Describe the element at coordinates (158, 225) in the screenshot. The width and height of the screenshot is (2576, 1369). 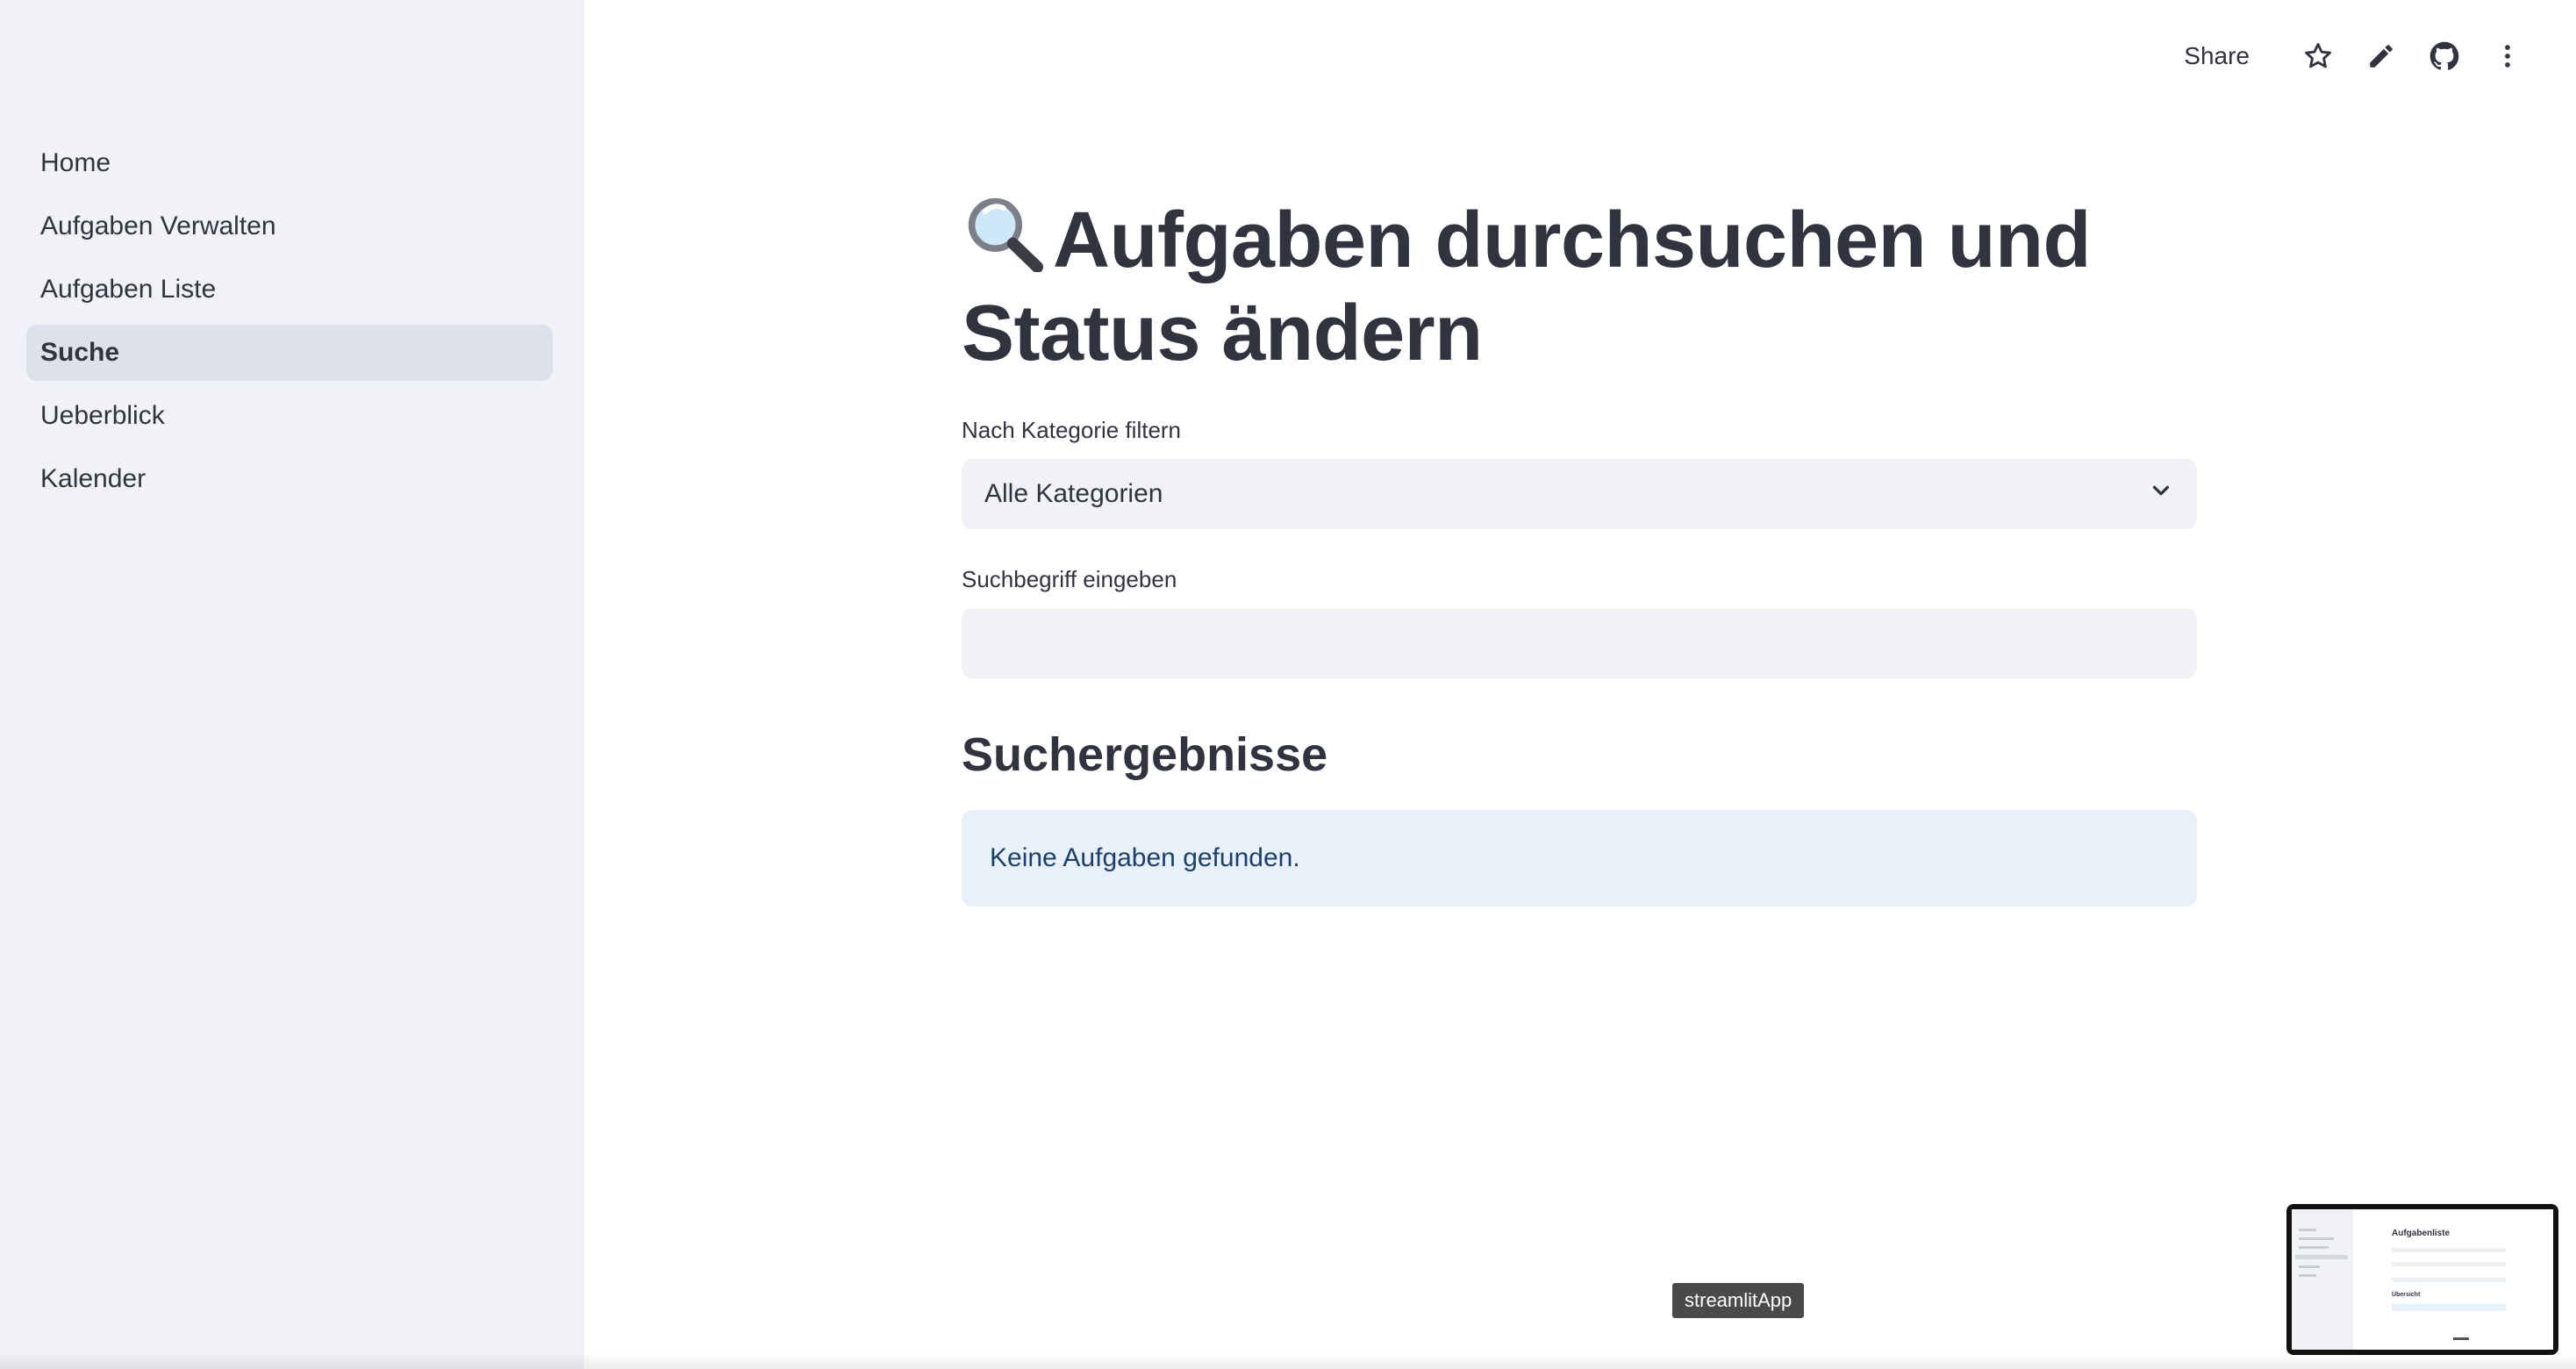
I see `sidebar-item-label: Aufgaben Verwalten` at that location.